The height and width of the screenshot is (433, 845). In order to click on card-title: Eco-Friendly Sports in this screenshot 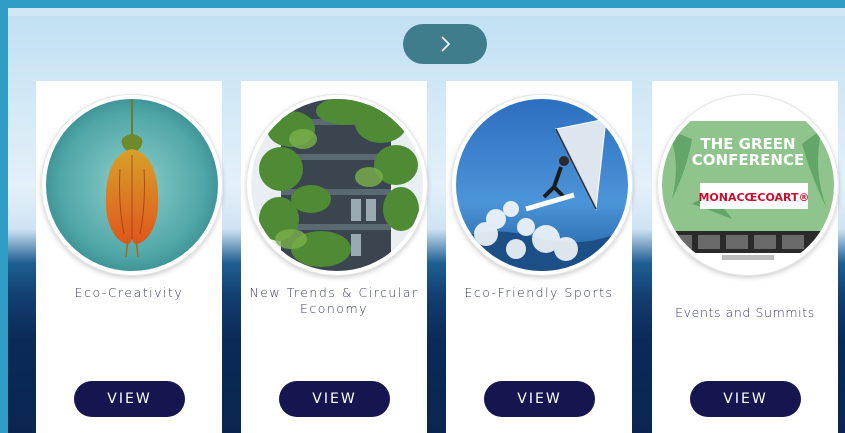, I will do `click(539, 292)`.